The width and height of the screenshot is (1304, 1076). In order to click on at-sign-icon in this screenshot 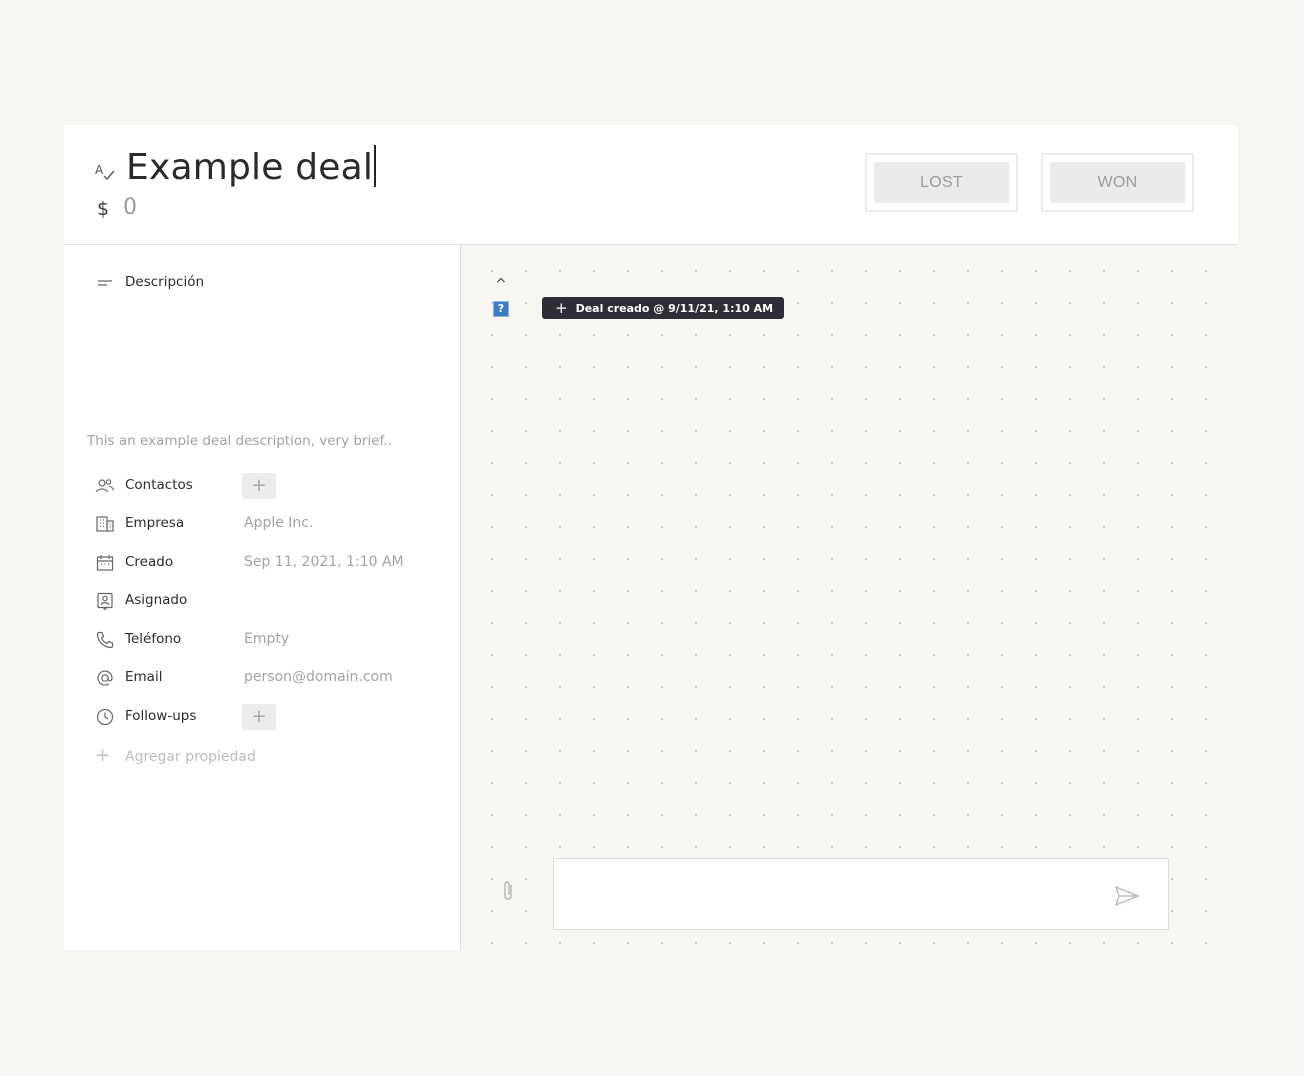, I will do `click(105, 678)`.